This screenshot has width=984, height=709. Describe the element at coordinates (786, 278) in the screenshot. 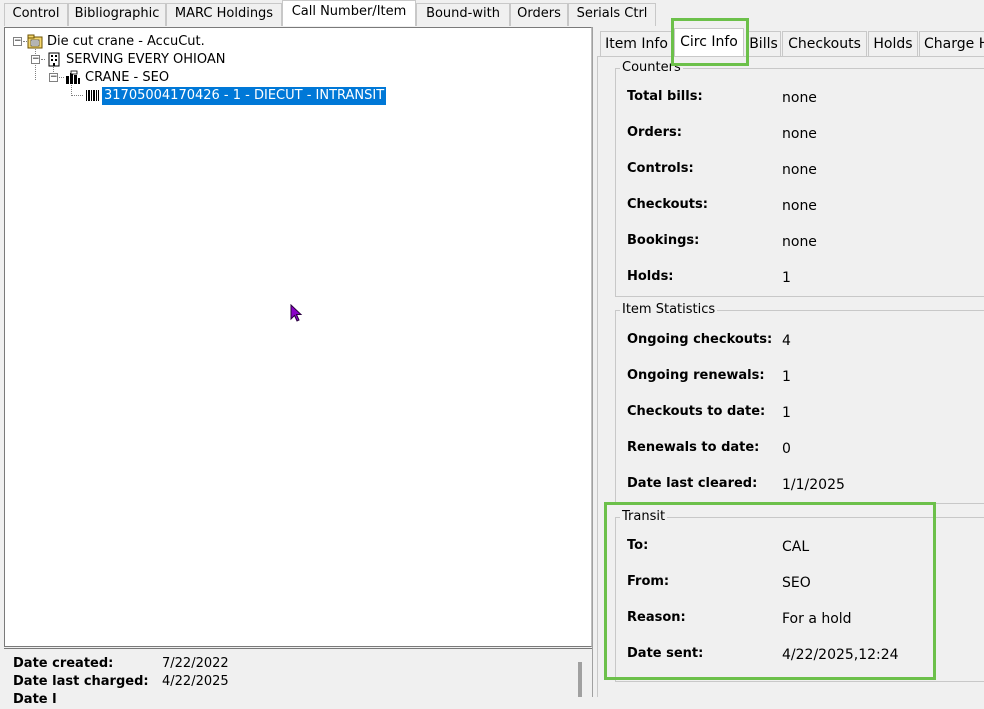

I see `holds-value: 1` at that location.